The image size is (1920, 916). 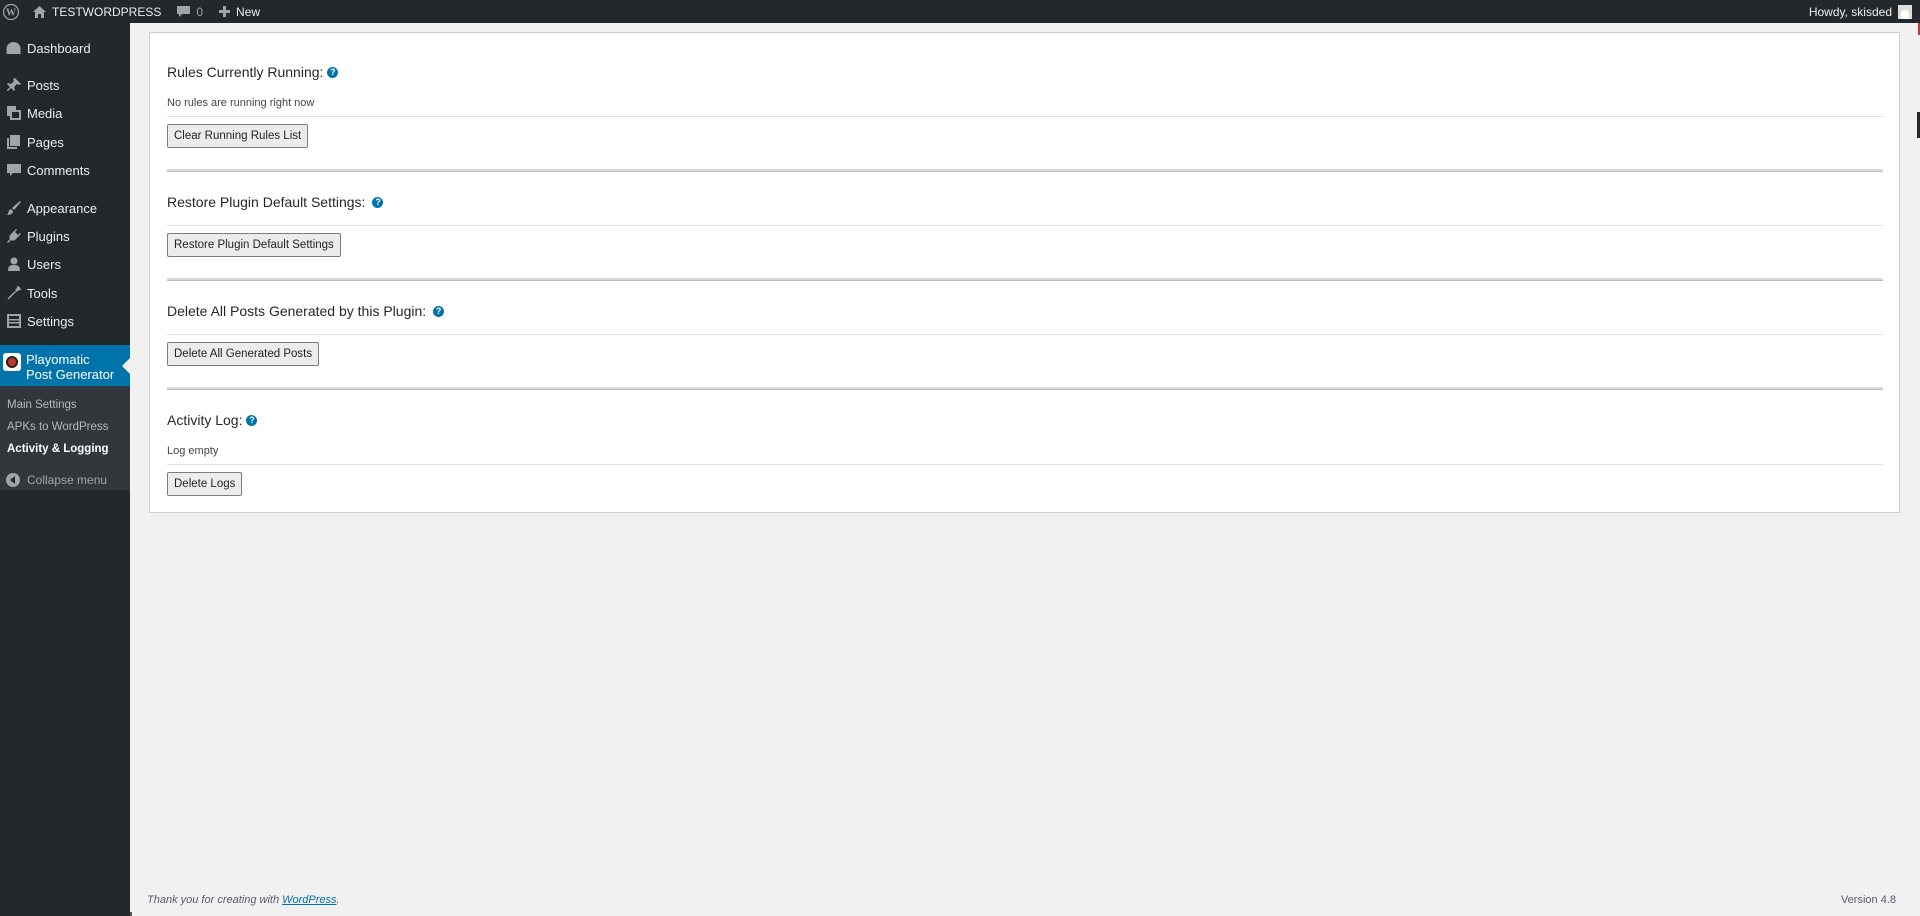 I want to click on sidebar-item-comments: Comments, so click(x=65, y=170).